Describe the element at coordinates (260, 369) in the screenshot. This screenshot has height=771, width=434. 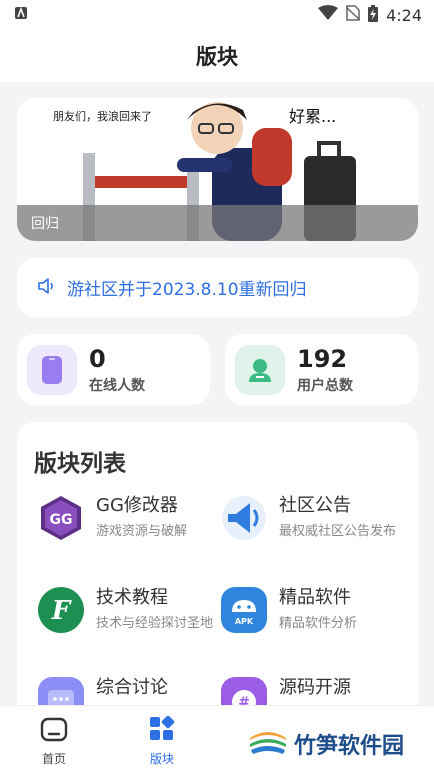
I see `user-icon` at that location.